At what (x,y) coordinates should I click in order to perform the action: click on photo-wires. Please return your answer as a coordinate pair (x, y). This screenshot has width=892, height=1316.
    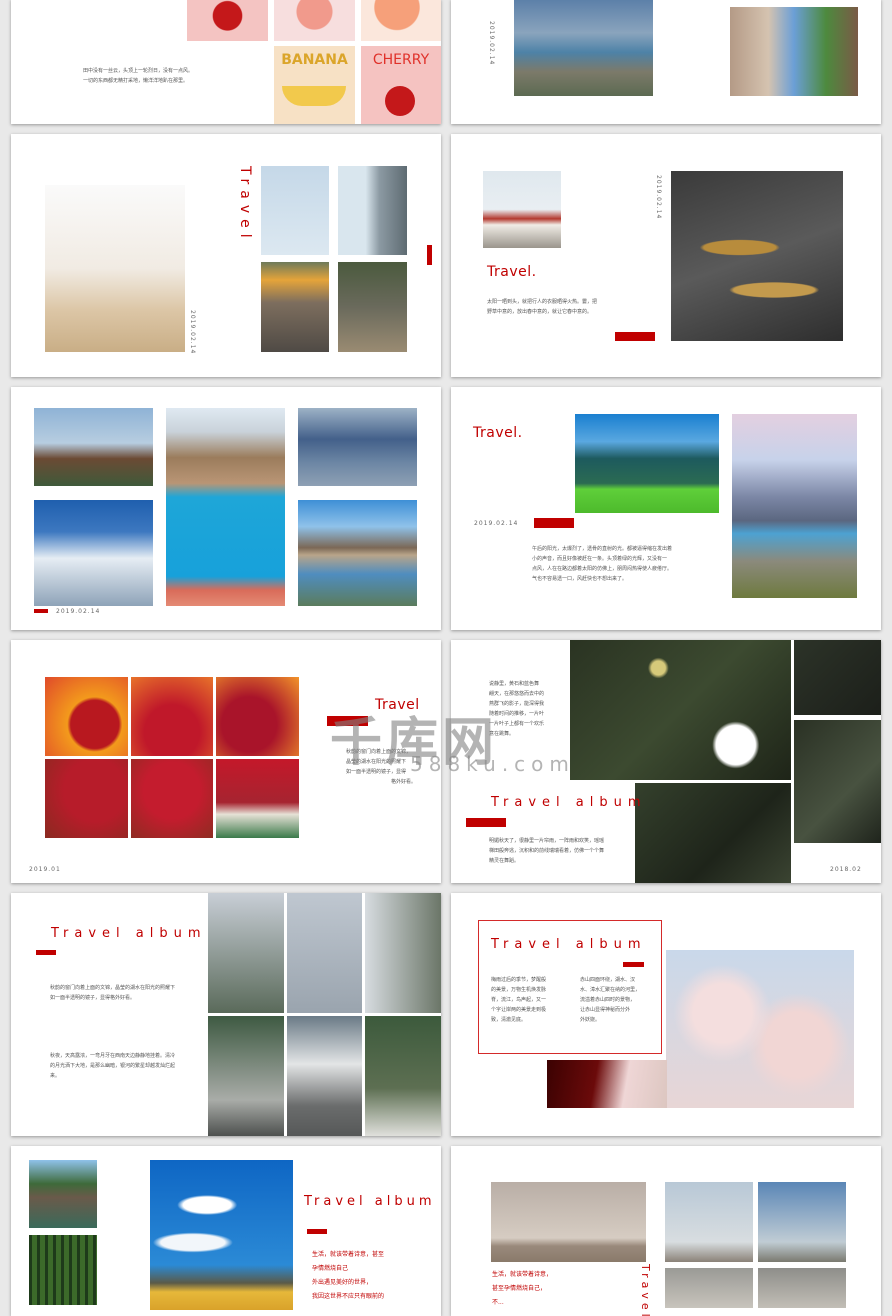
    Looking at the image, I should click on (295, 210).